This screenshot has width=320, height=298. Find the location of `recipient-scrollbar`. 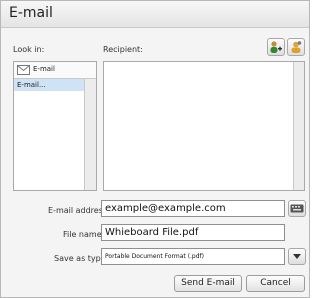

recipient-scrollbar is located at coordinates (298, 126).